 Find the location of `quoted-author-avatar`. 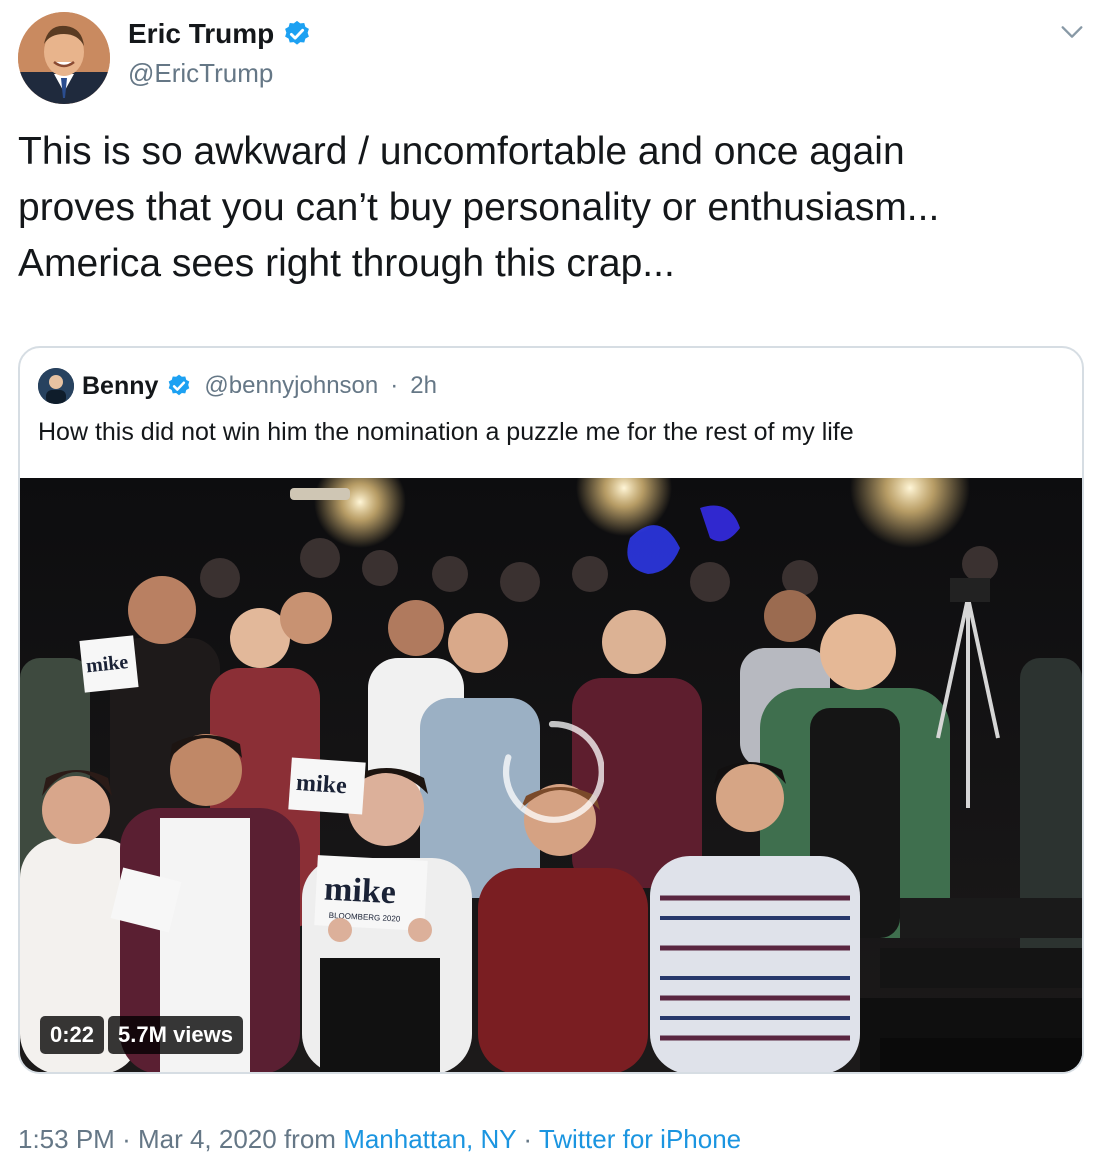

quoted-author-avatar is located at coordinates (56, 386).